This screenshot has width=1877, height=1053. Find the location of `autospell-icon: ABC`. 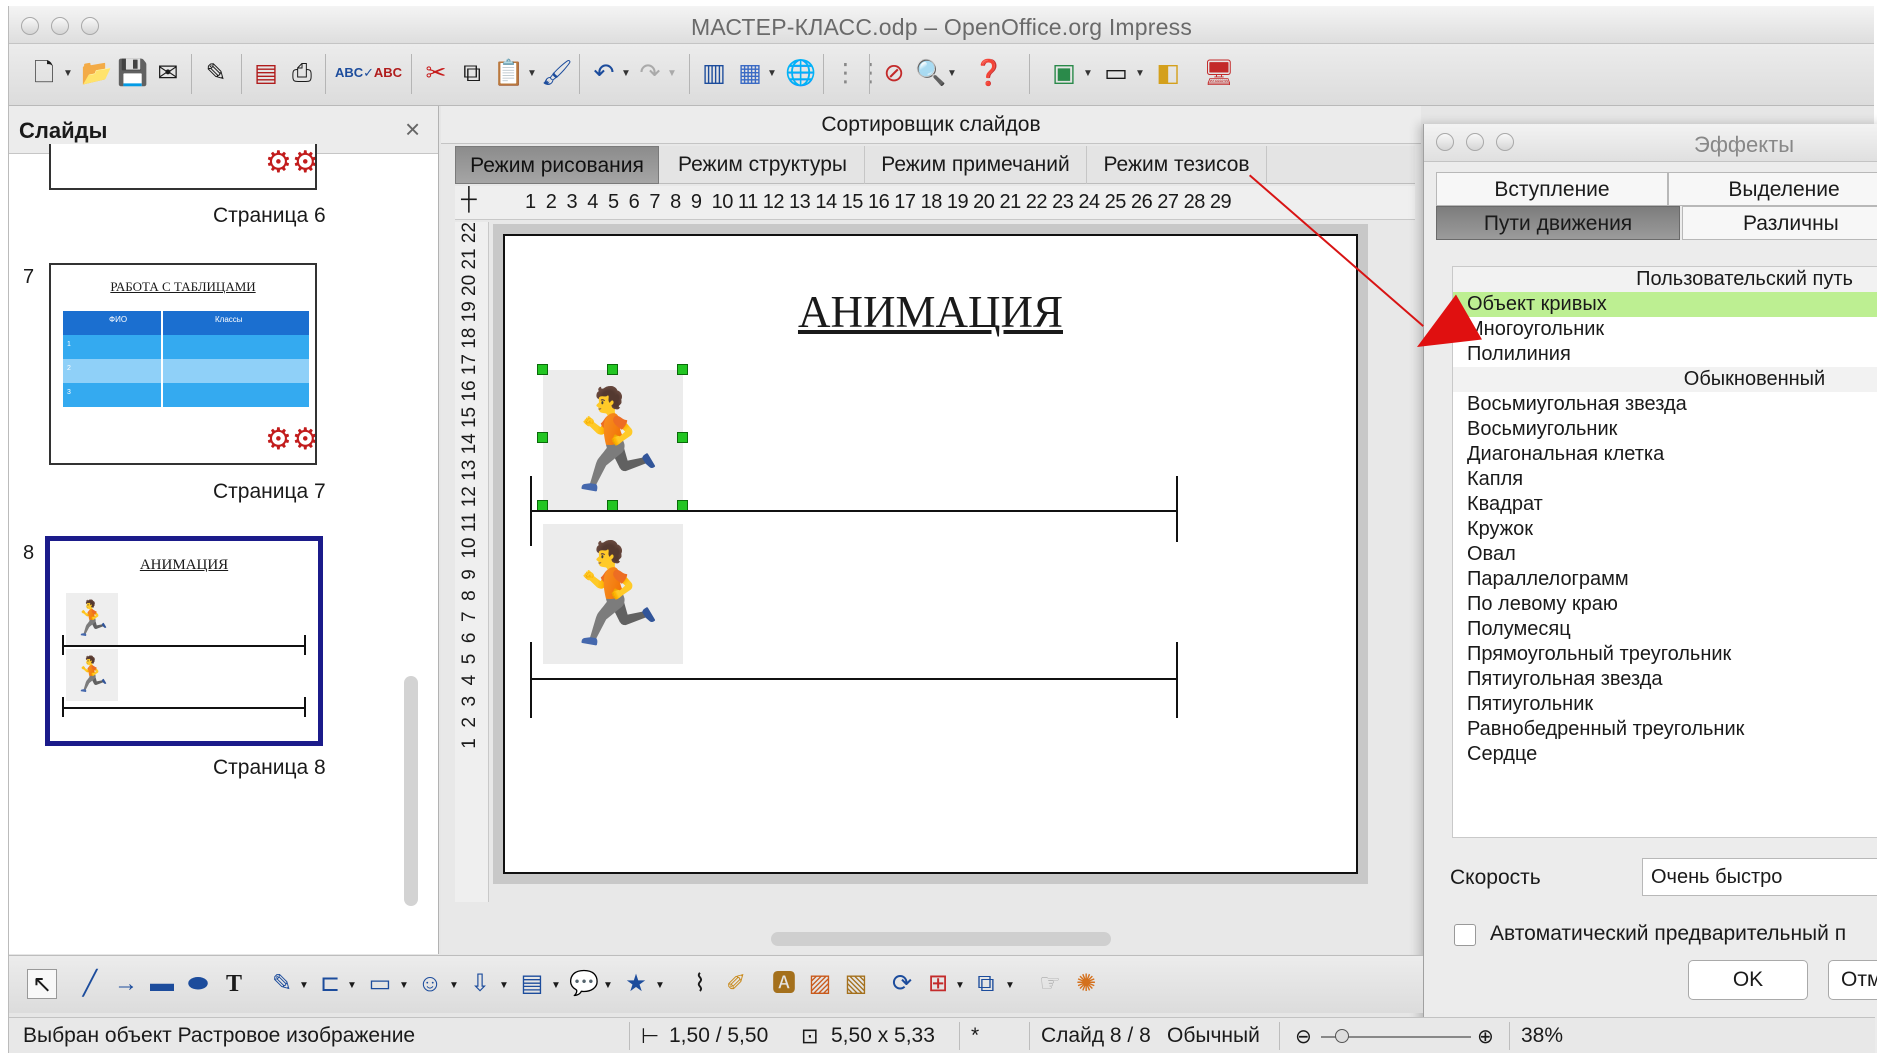

autospell-icon: ABC is located at coordinates (388, 73).